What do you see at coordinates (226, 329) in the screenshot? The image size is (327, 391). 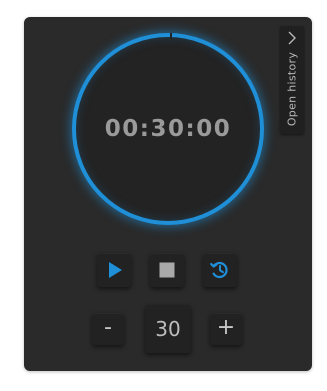 I see `increment-button: +` at bounding box center [226, 329].